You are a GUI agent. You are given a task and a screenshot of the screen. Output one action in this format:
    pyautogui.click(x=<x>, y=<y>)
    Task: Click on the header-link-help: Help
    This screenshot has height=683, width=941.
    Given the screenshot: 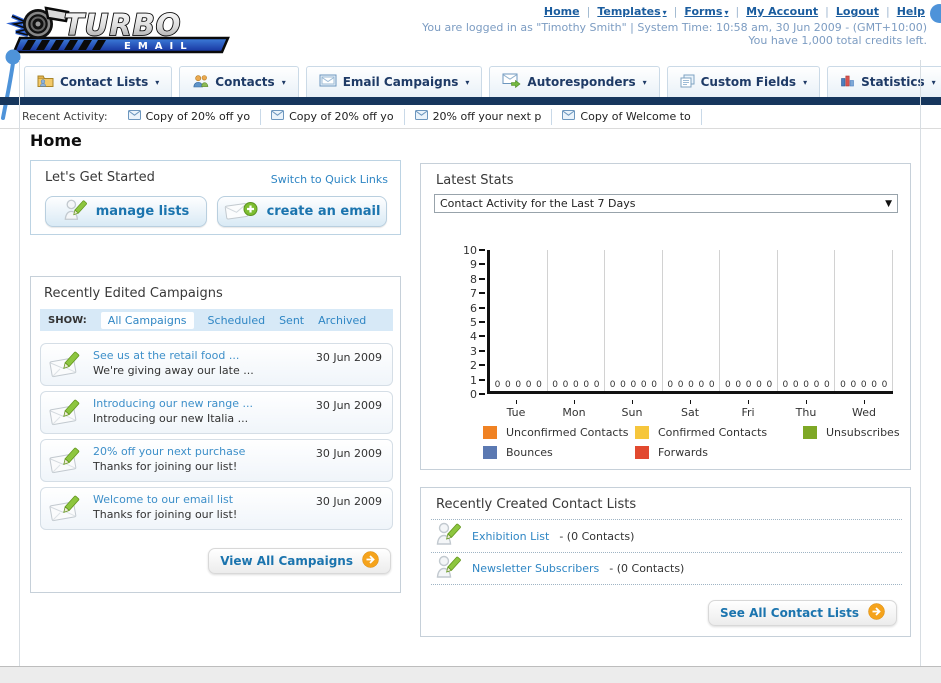 What is the action you would take?
    pyautogui.click(x=911, y=11)
    